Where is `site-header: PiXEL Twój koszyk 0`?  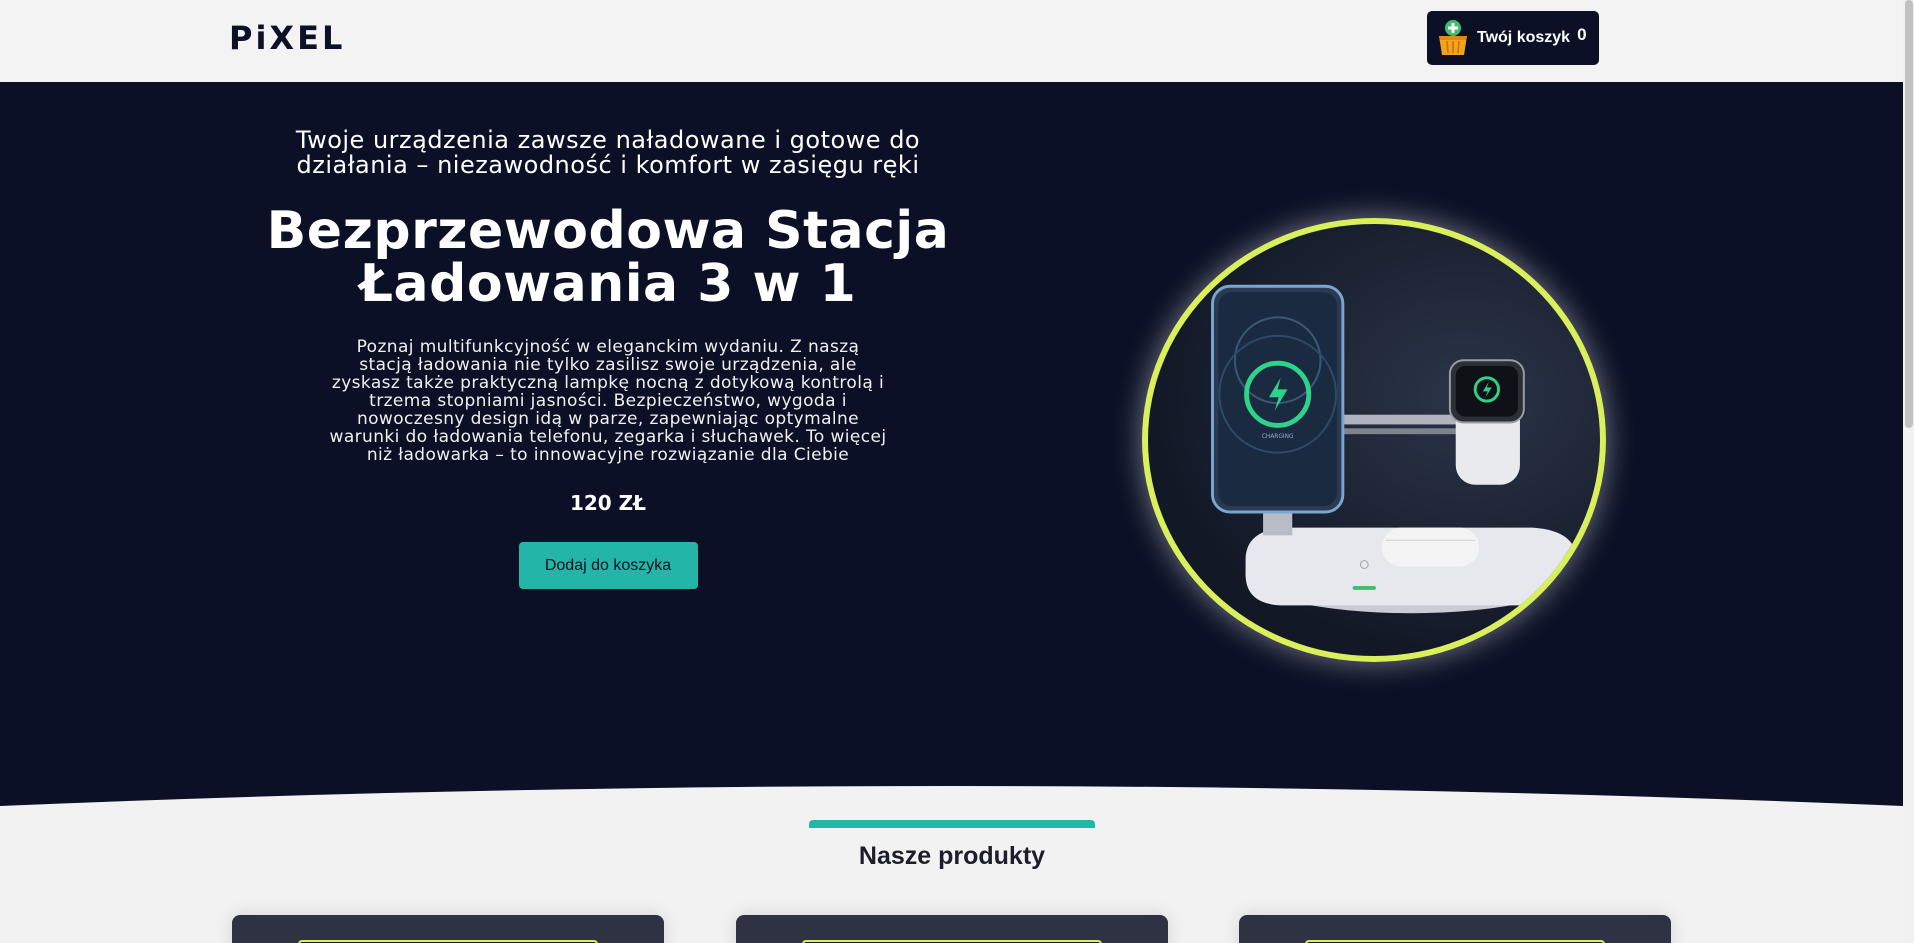
site-header: PiXEL Twój koszyk 0 is located at coordinates (951, 41).